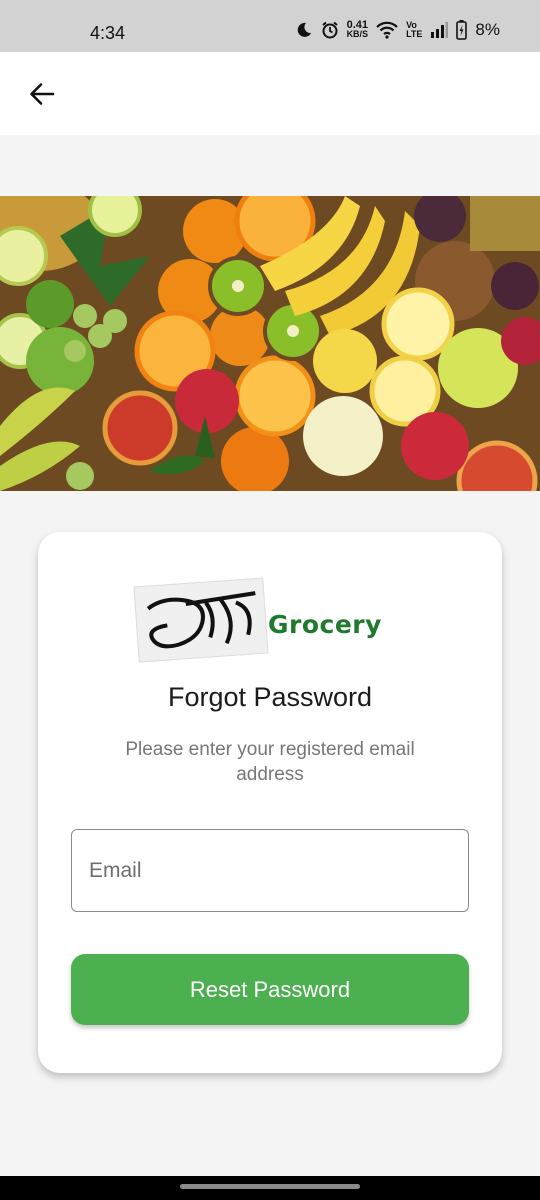  I want to click on status-icons: 0.41 KB/S Vo LTE 8%, so click(397, 30).